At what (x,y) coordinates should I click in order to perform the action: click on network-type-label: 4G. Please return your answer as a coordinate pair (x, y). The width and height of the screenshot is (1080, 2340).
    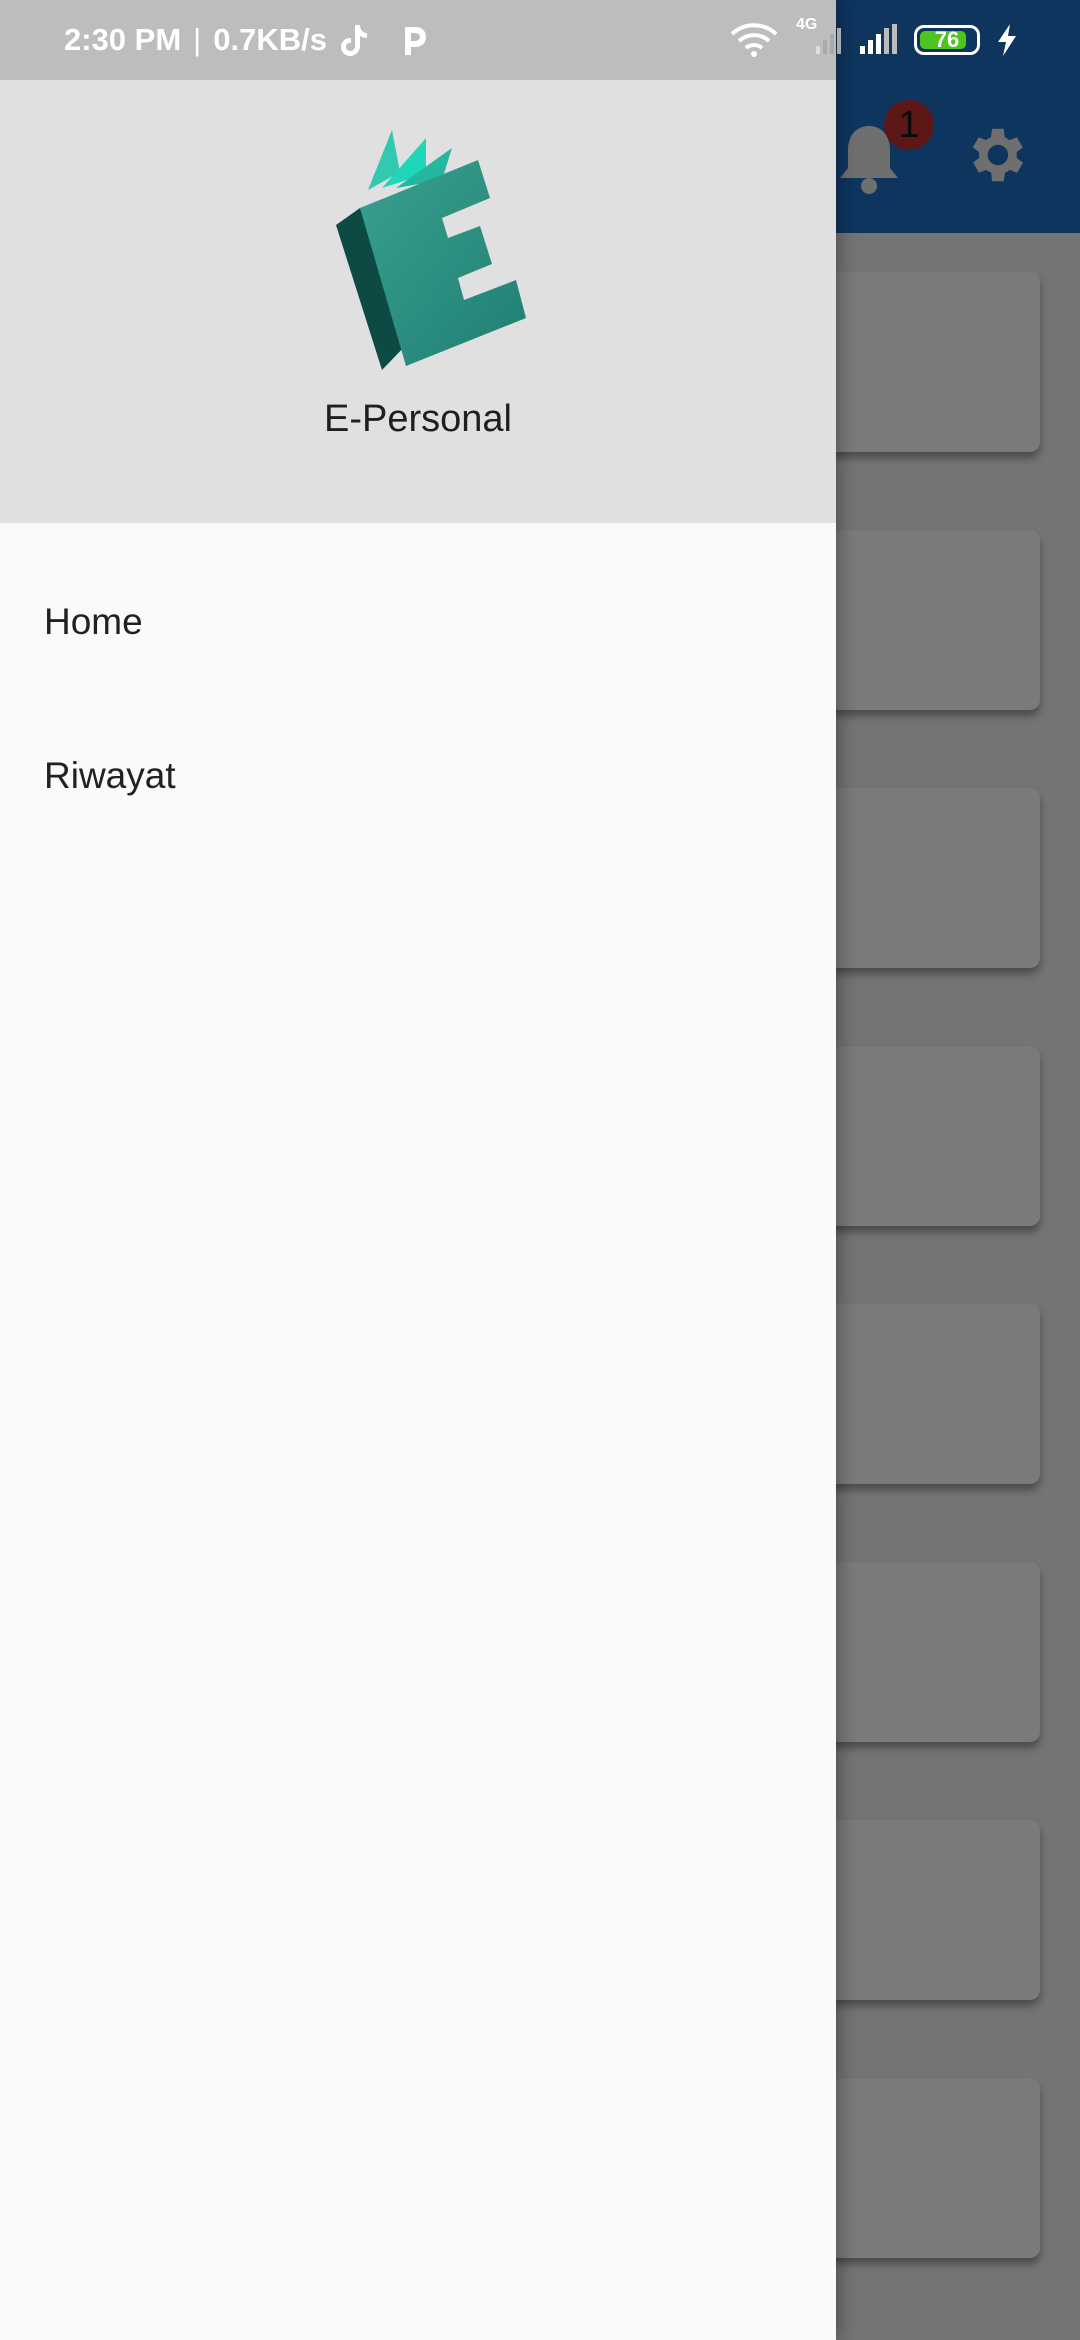
    Looking at the image, I should click on (807, 24).